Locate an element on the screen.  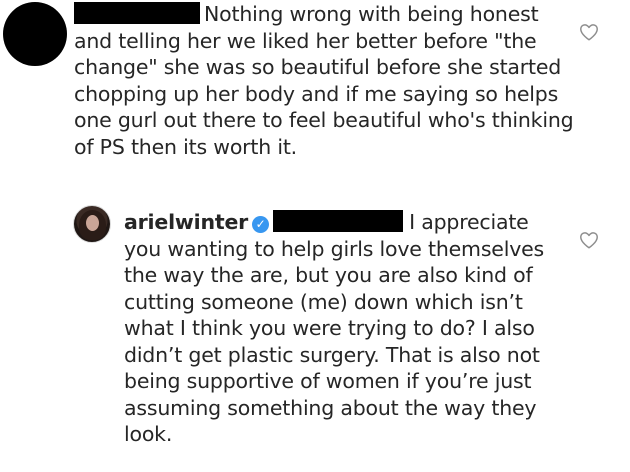
avatar is located at coordinates (92, 224).